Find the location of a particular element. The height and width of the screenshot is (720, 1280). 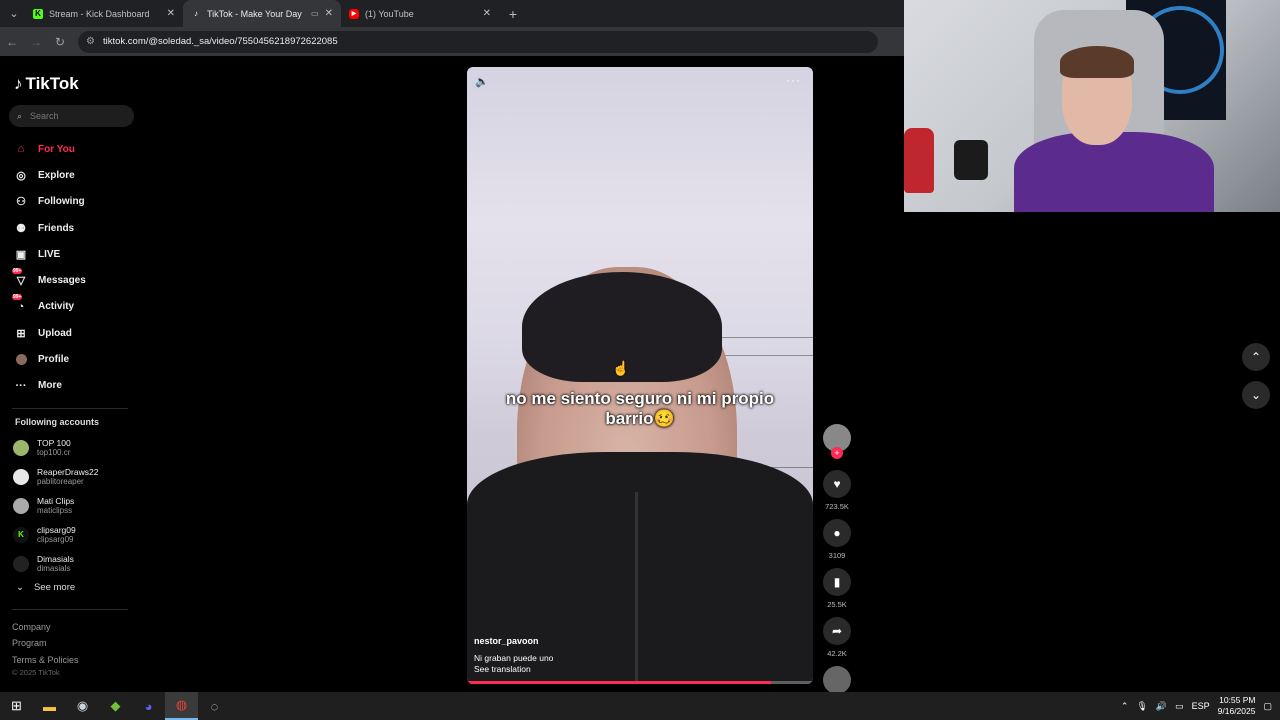

tab-youtube: ▶ (1) YouTube ✕ is located at coordinates (420, 13).